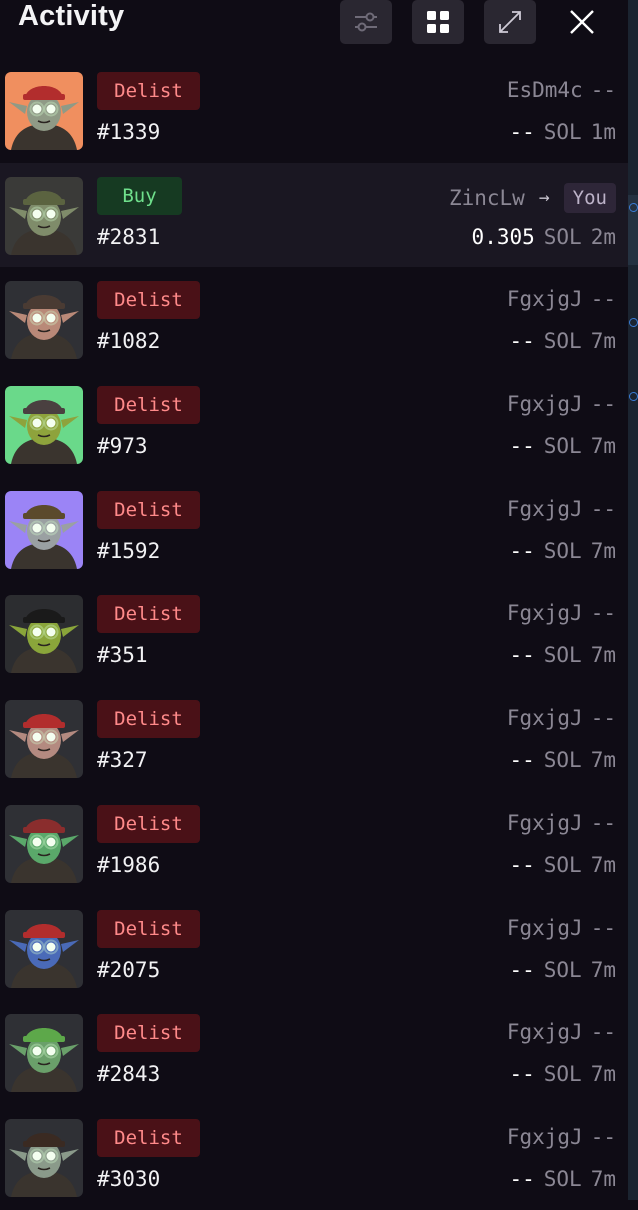 The height and width of the screenshot is (1210, 638). What do you see at coordinates (314, 215) in the screenshot?
I see `activity-row: Buy #2831 ZincLw → You 0.305 SOL 2m` at bounding box center [314, 215].